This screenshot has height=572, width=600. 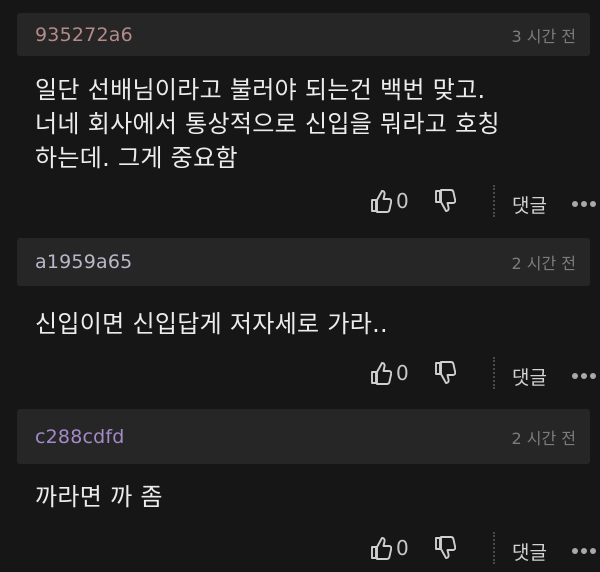 I want to click on comment-author: a1959a65, so click(x=83, y=262).